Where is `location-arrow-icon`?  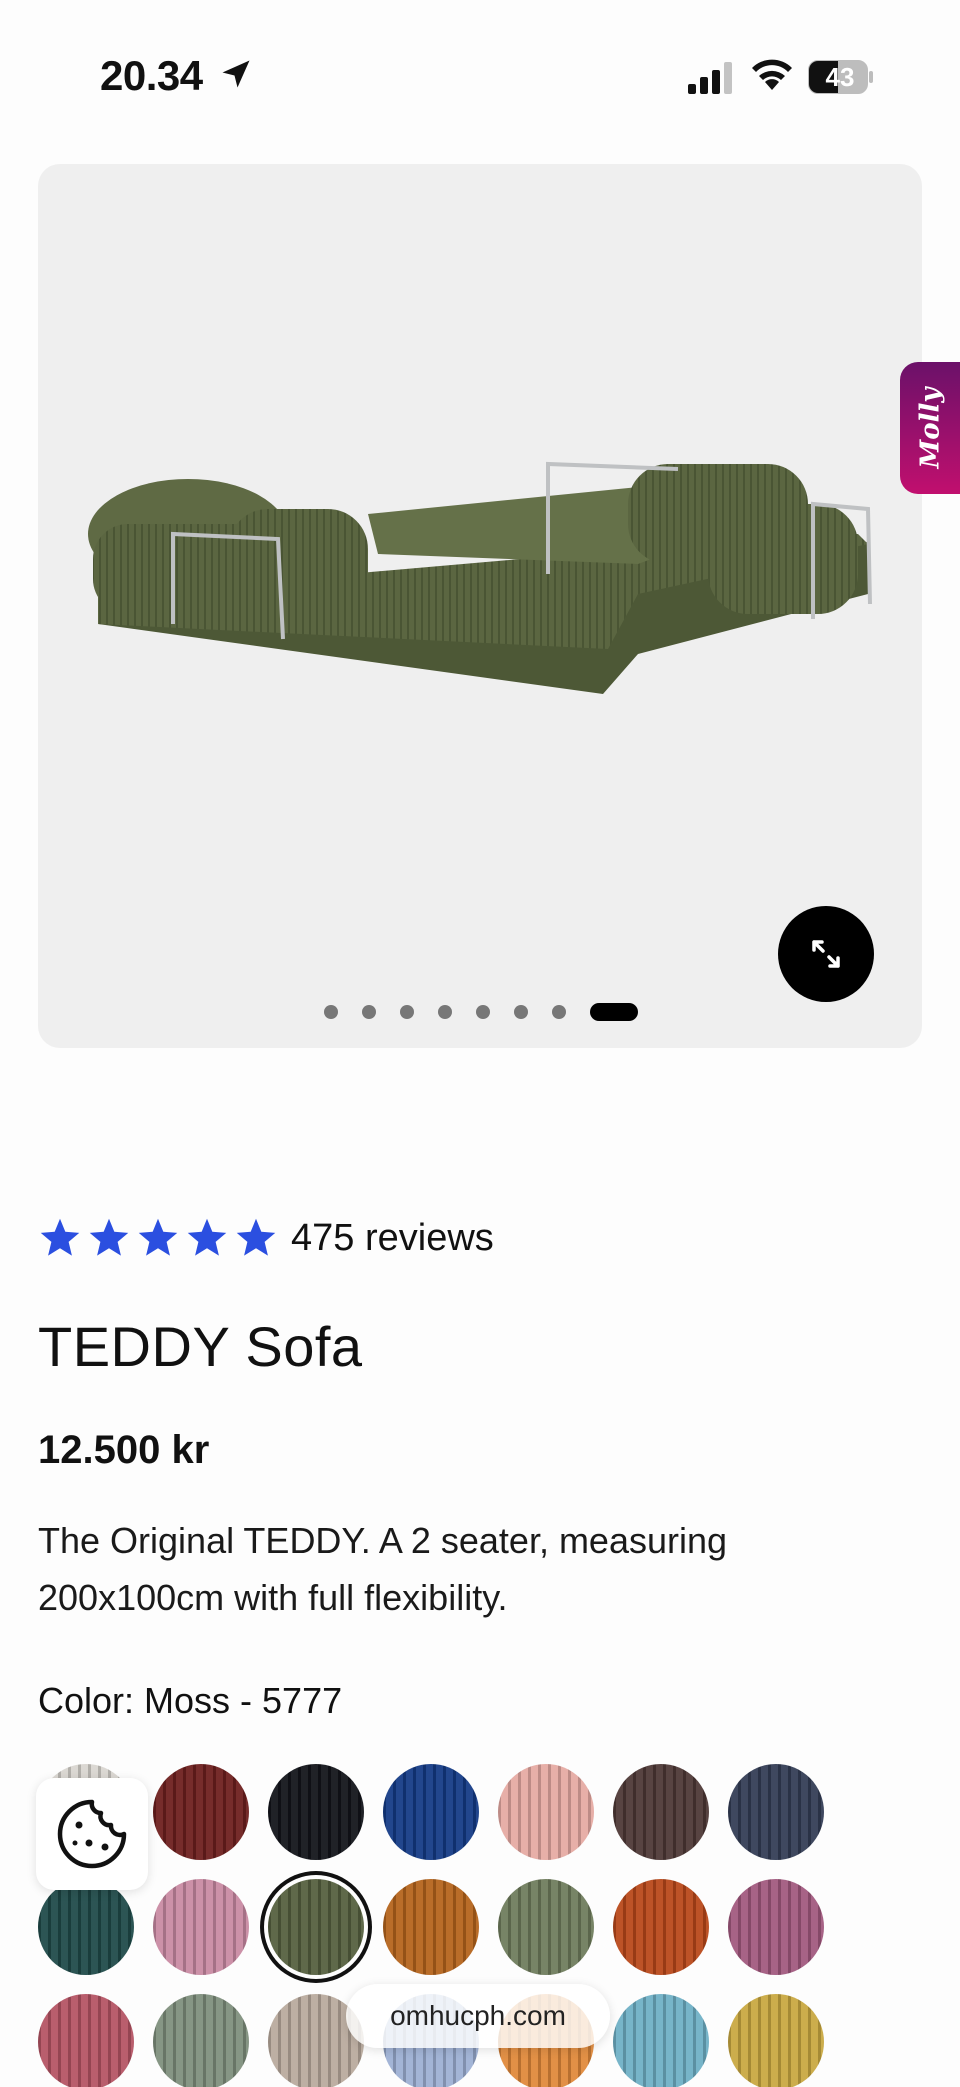 location-arrow-icon is located at coordinates (236, 74).